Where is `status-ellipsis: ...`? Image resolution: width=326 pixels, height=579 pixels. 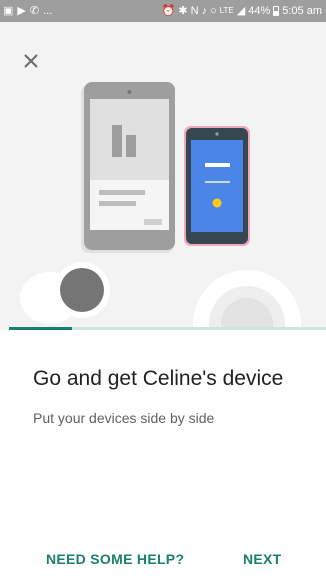
status-ellipsis: ... is located at coordinates (48, 11).